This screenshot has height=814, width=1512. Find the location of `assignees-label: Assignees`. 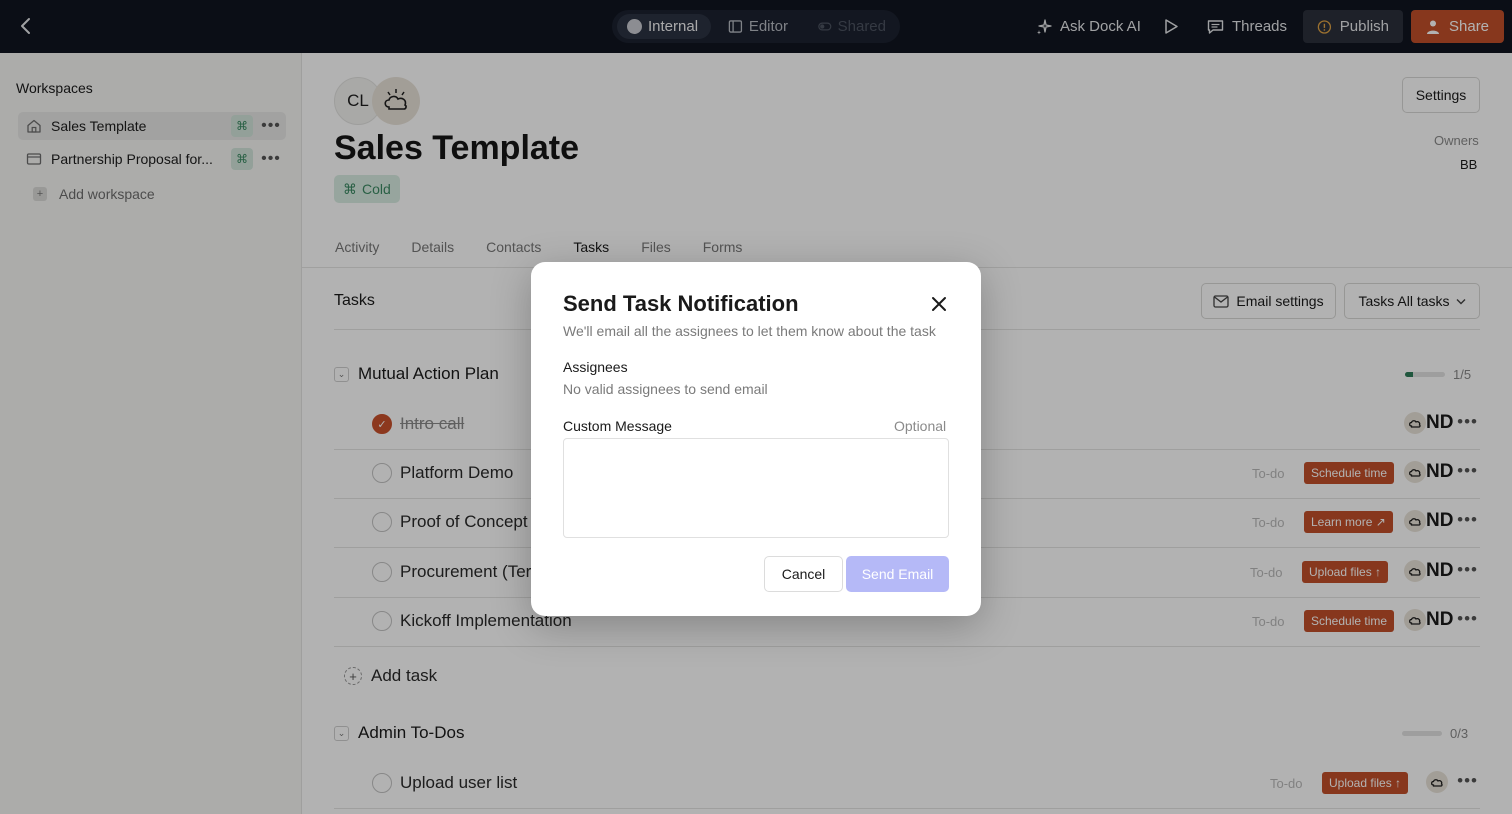

assignees-label: Assignees is located at coordinates (595, 367).